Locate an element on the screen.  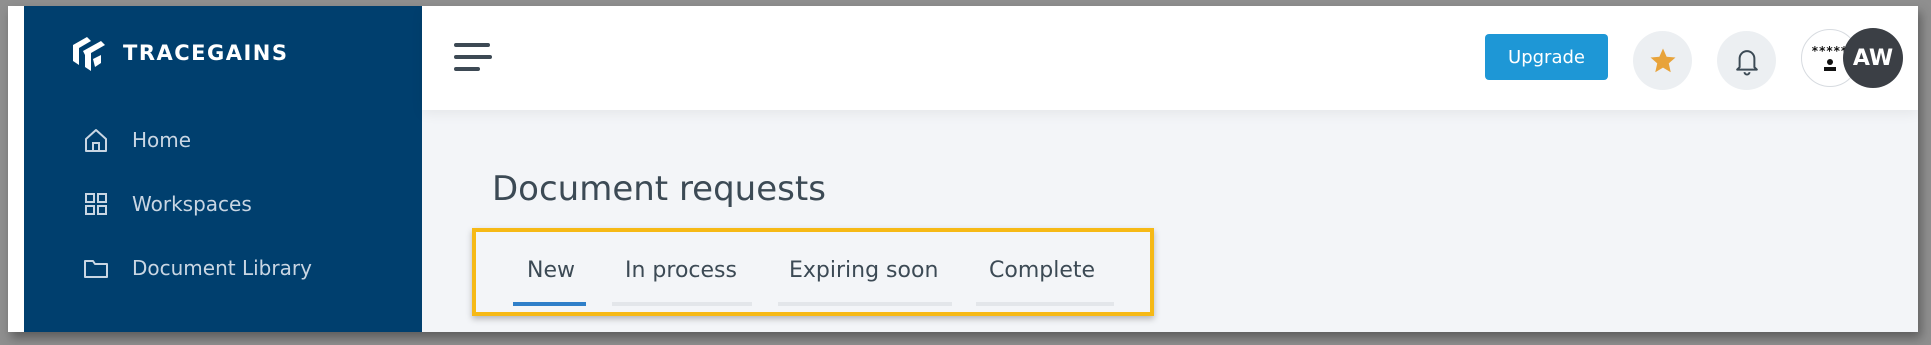
brand-logo: TRACEGAINS is located at coordinates (178, 53).